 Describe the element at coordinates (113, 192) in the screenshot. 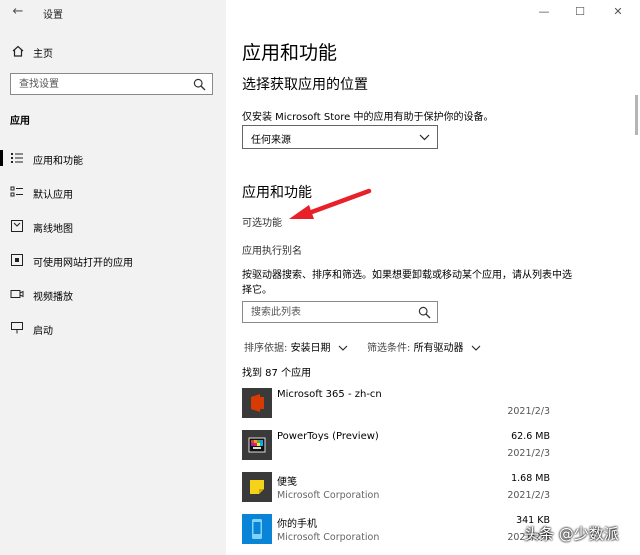

I see `sidebar-item-default-apps: 默认应用` at that location.